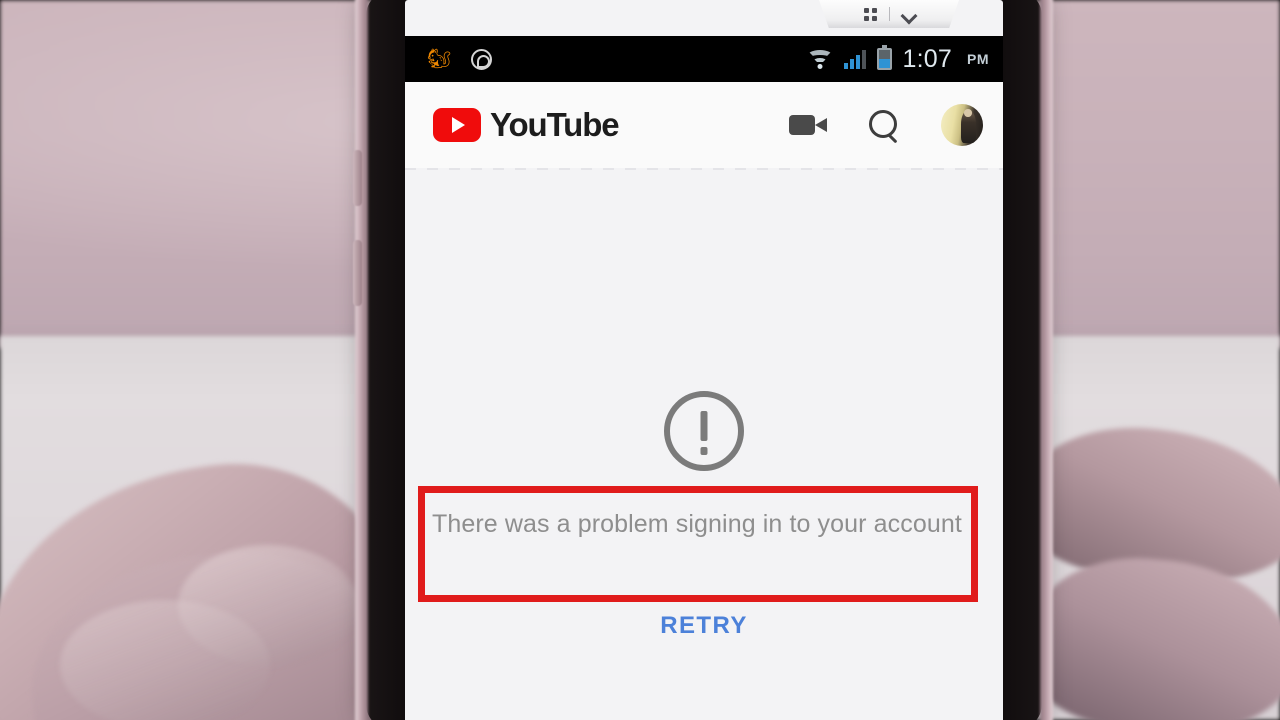  What do you see at coordinates (357, 178) in the screenshot?
I see `volume-up-button` at bounding box center [357, 178].